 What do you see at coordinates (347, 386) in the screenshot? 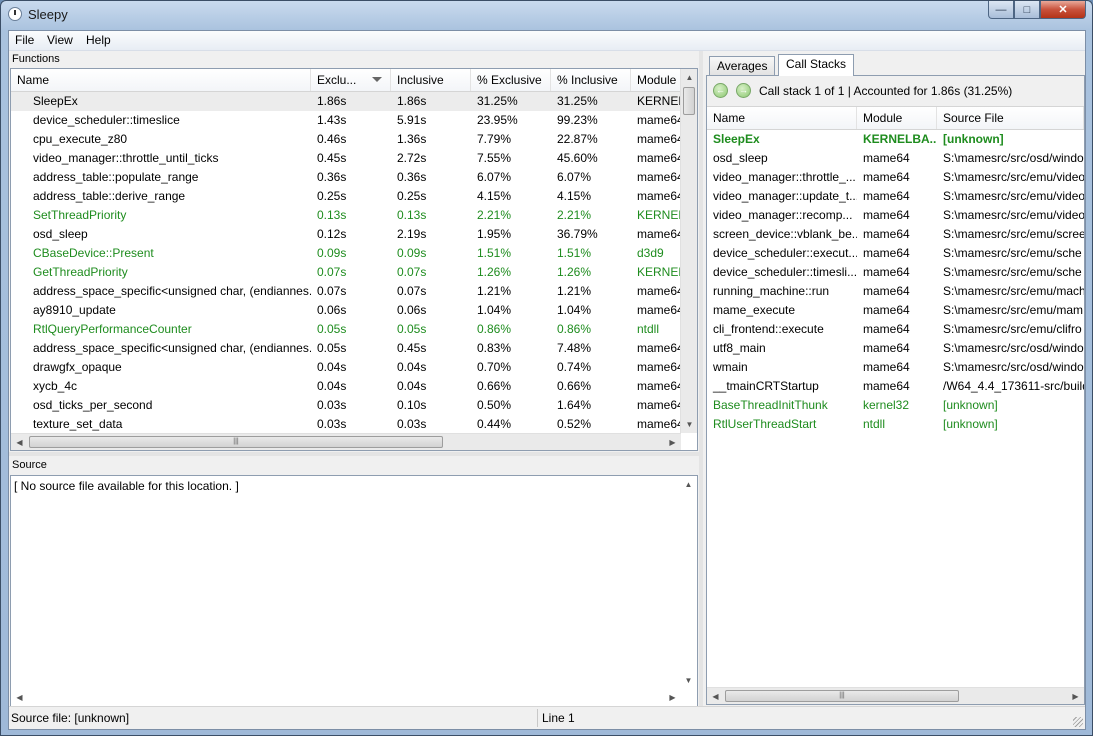
I see `table-row: xycb_4c 0.04s 0.04s 0.66% 0.66% mame64` at bounding box center [347, 386].